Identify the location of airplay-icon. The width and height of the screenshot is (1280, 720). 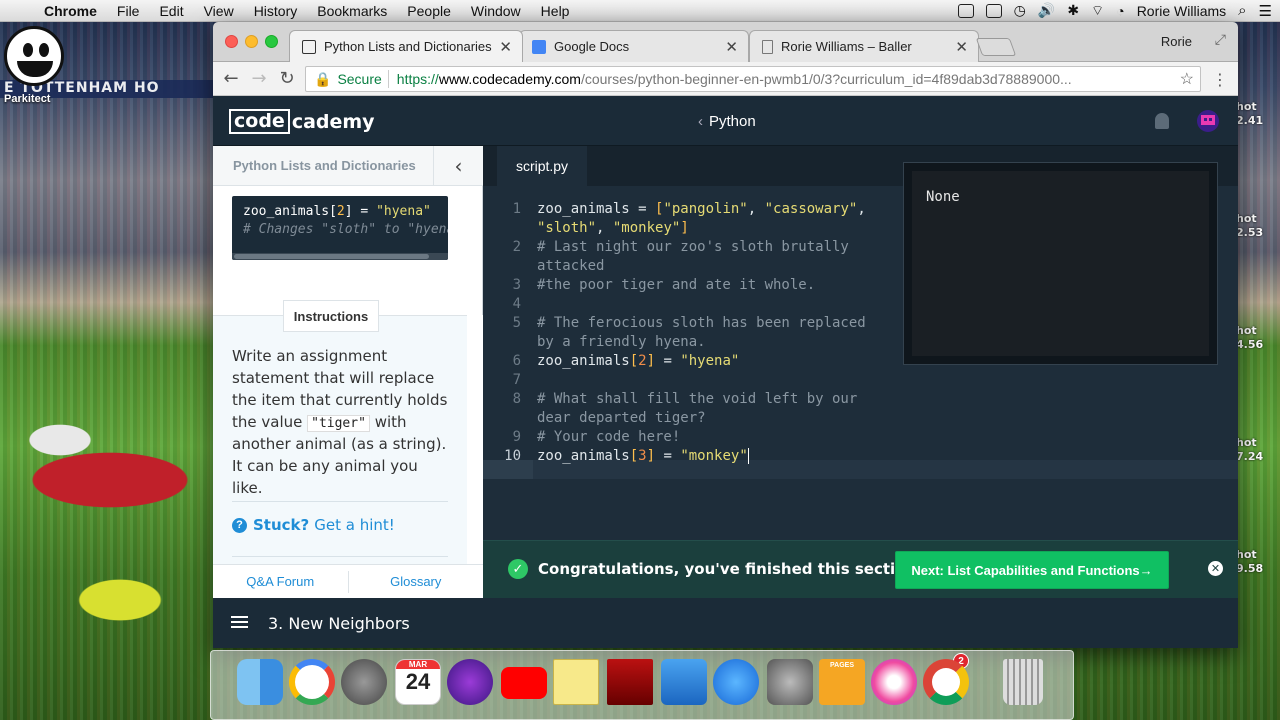
(993, 10).